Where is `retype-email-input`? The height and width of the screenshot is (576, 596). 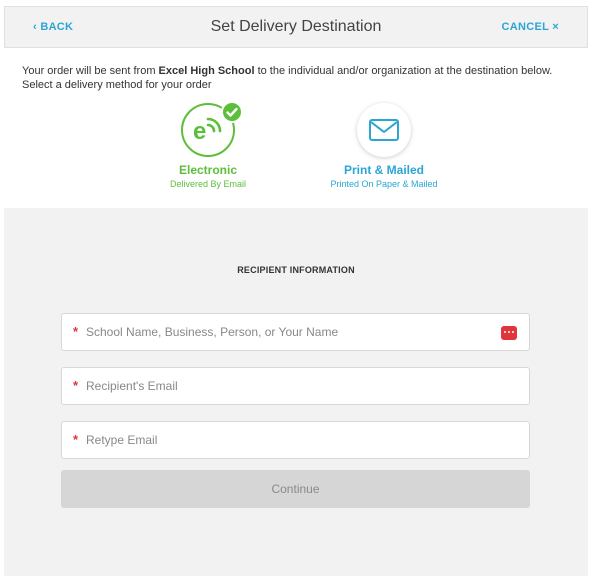 retype-email-input is located at coordinates (291, 440).